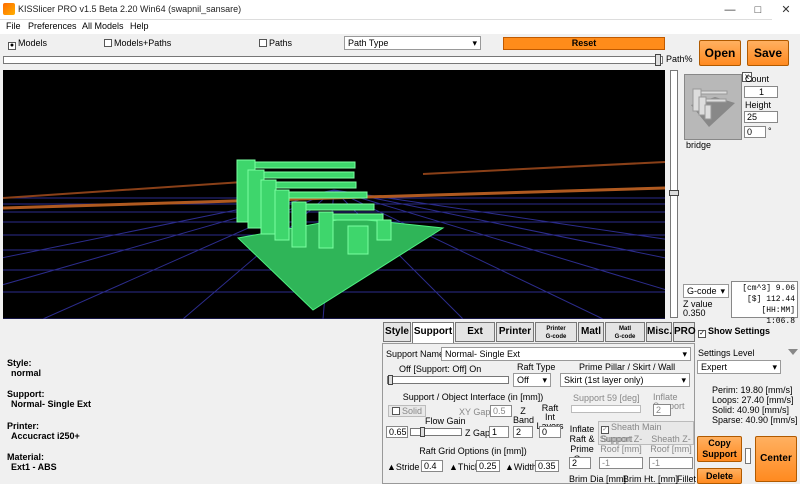  What do you see at coordinates (662, 410) in the screenshot?
I see `inflate-support-field: 2` at bounding box center [662, 410].